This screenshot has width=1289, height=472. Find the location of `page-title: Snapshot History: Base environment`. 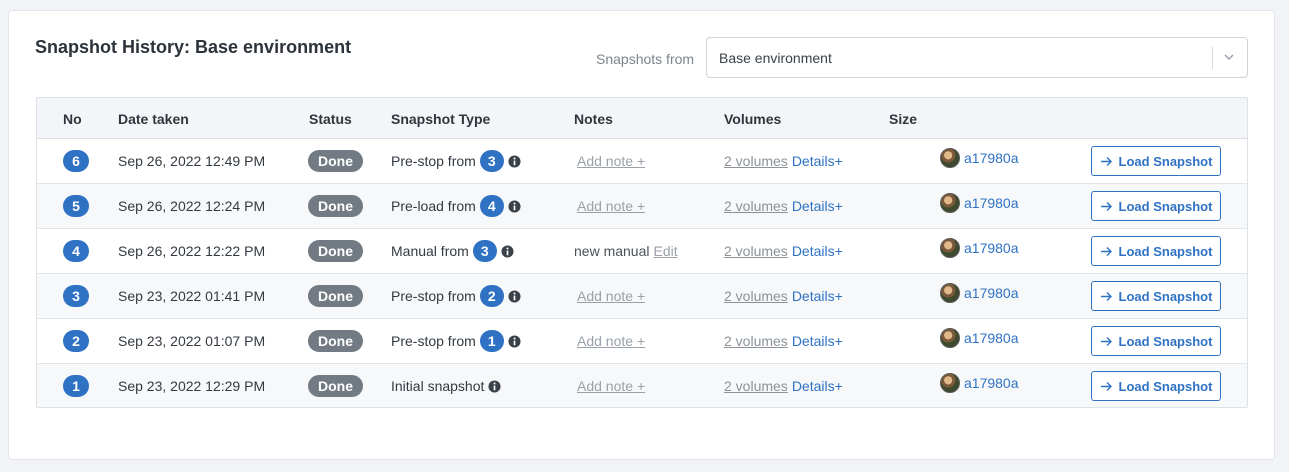

page-title: Snapshot History: Base environment is located at coordinates (193, 47).